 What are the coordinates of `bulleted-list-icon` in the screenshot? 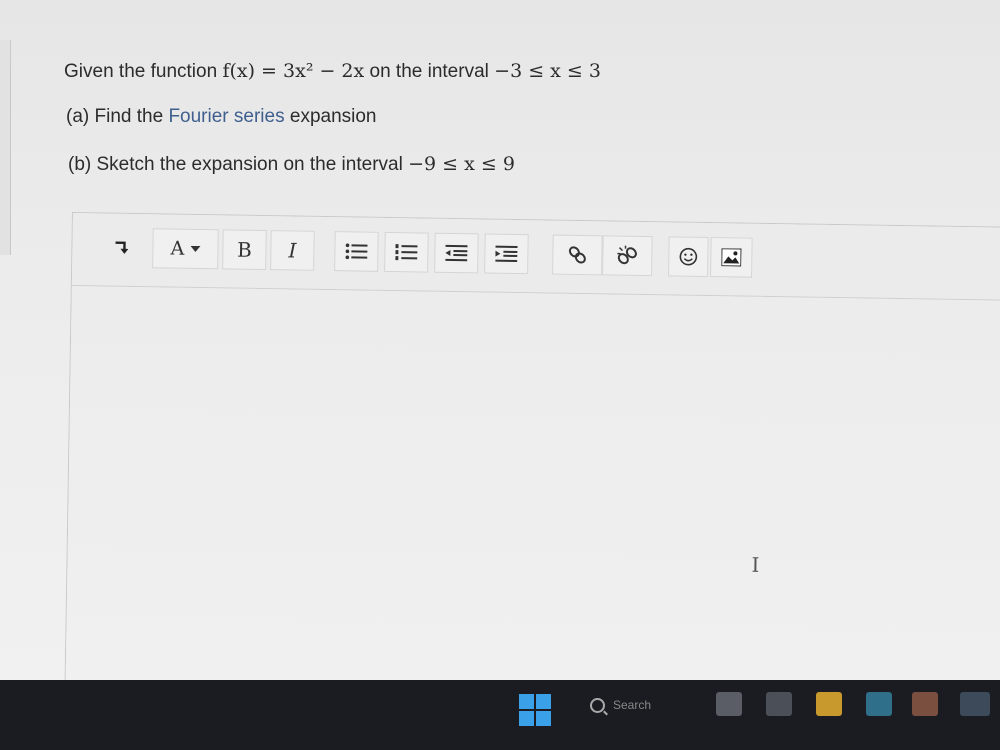 It's located at (356, 251).